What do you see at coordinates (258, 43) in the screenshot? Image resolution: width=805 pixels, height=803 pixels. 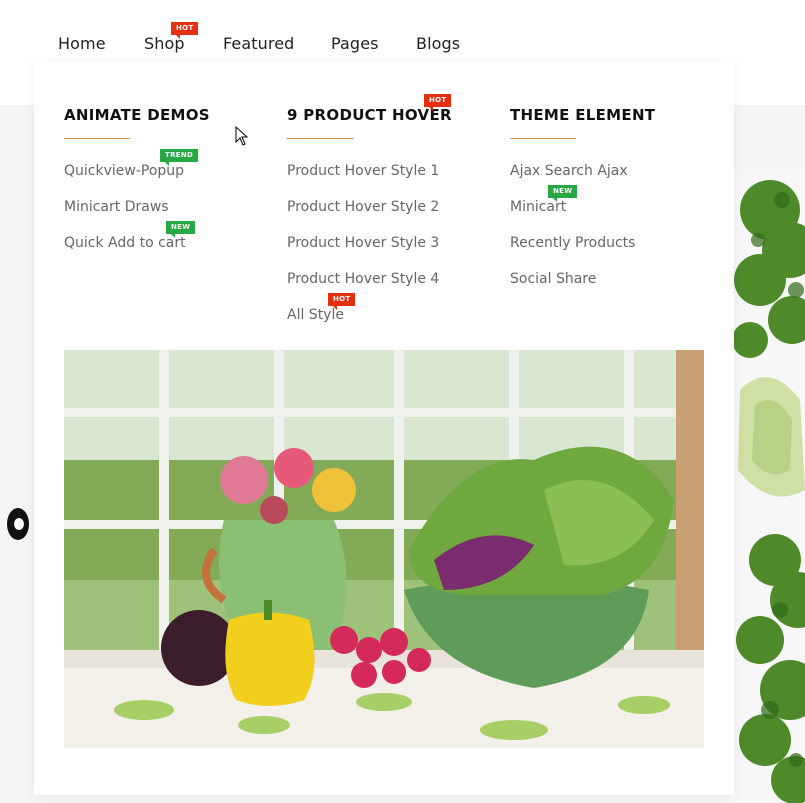 I see `nav-featured: Featured` at bounding box center [258, 43].